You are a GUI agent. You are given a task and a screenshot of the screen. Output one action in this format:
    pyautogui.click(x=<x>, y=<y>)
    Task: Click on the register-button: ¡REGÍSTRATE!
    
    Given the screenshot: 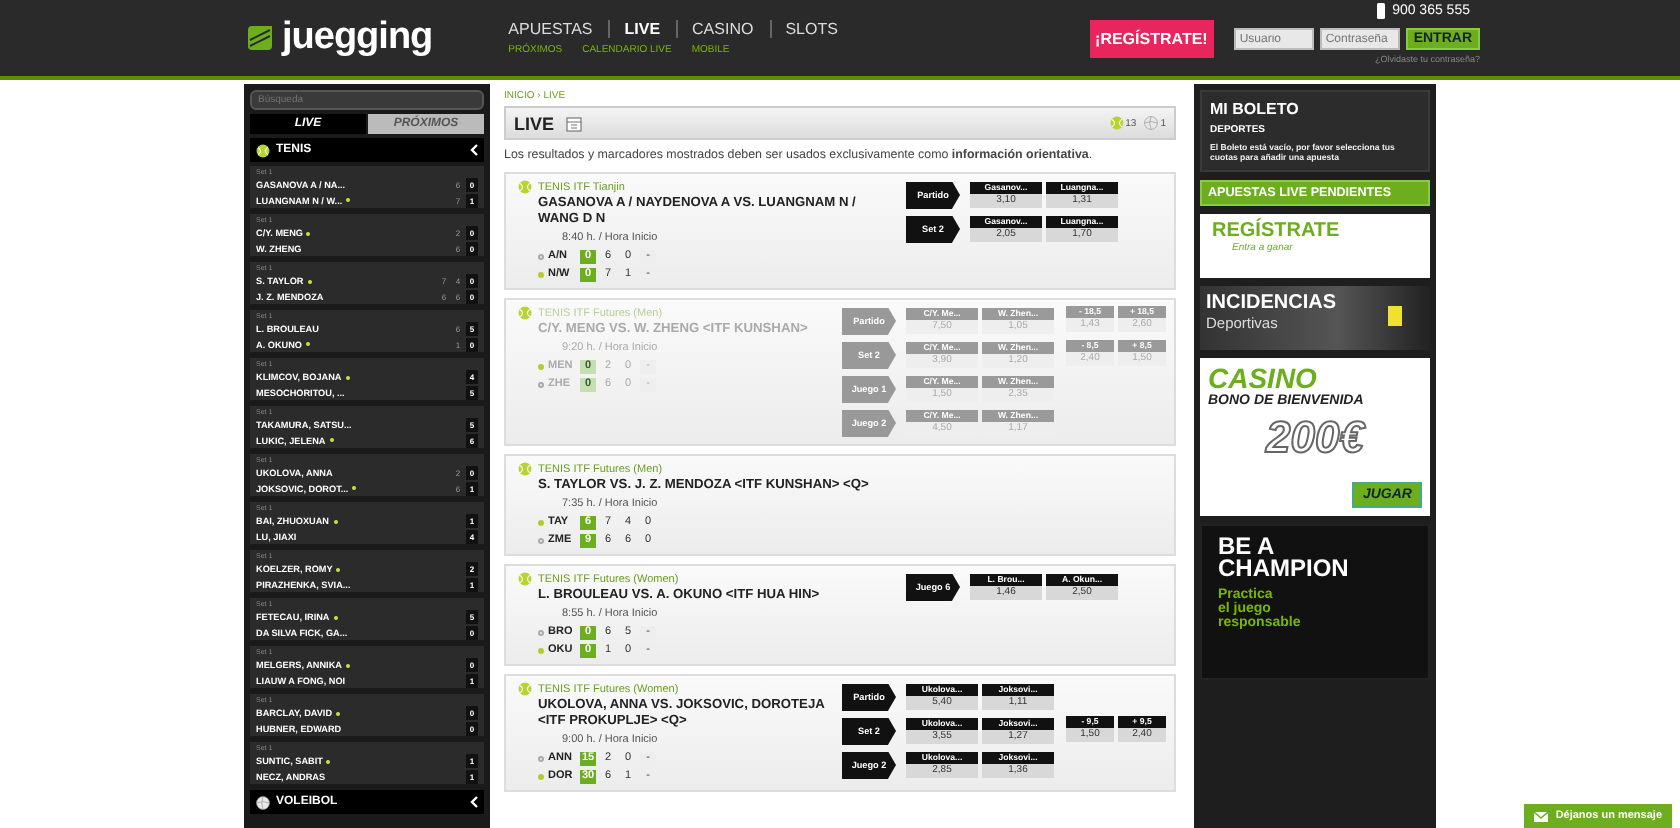 What is the action you would take?
    pyautogui.click(x=1151, y=38)
    